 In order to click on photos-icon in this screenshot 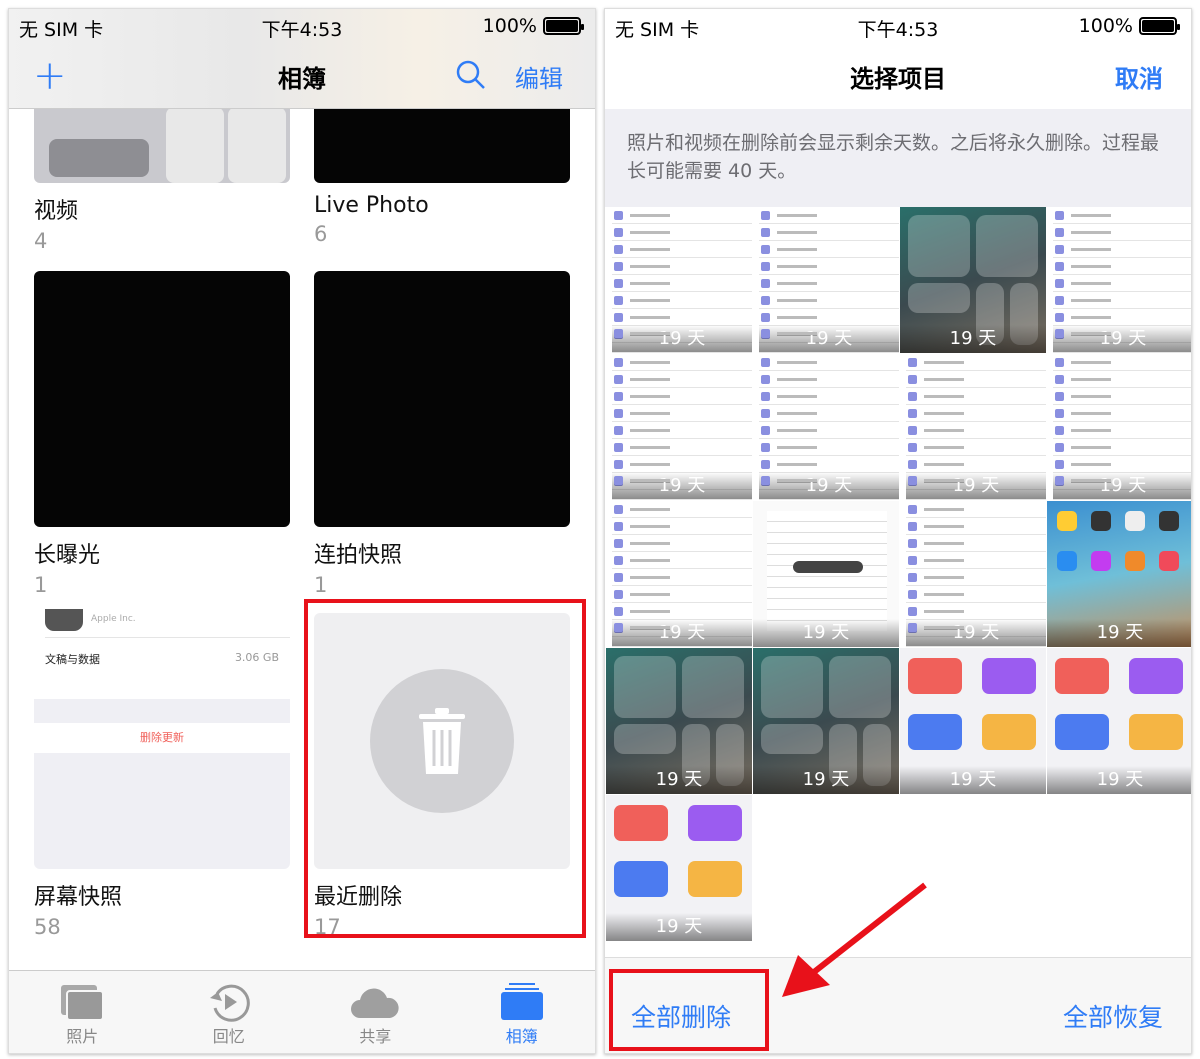, I will do `click(82, 1002)`.